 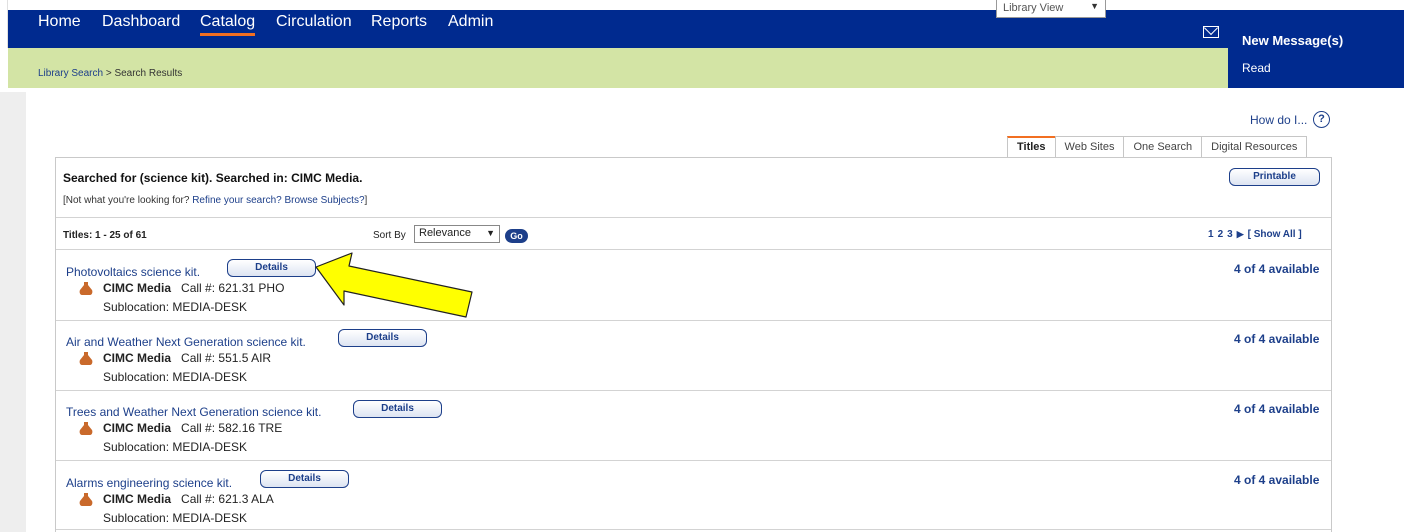 What do you see at coordinates (1089, 147) in the screenshot?
I see `tab-web-sites: Web Sites` at bounding box center [1089, 147].